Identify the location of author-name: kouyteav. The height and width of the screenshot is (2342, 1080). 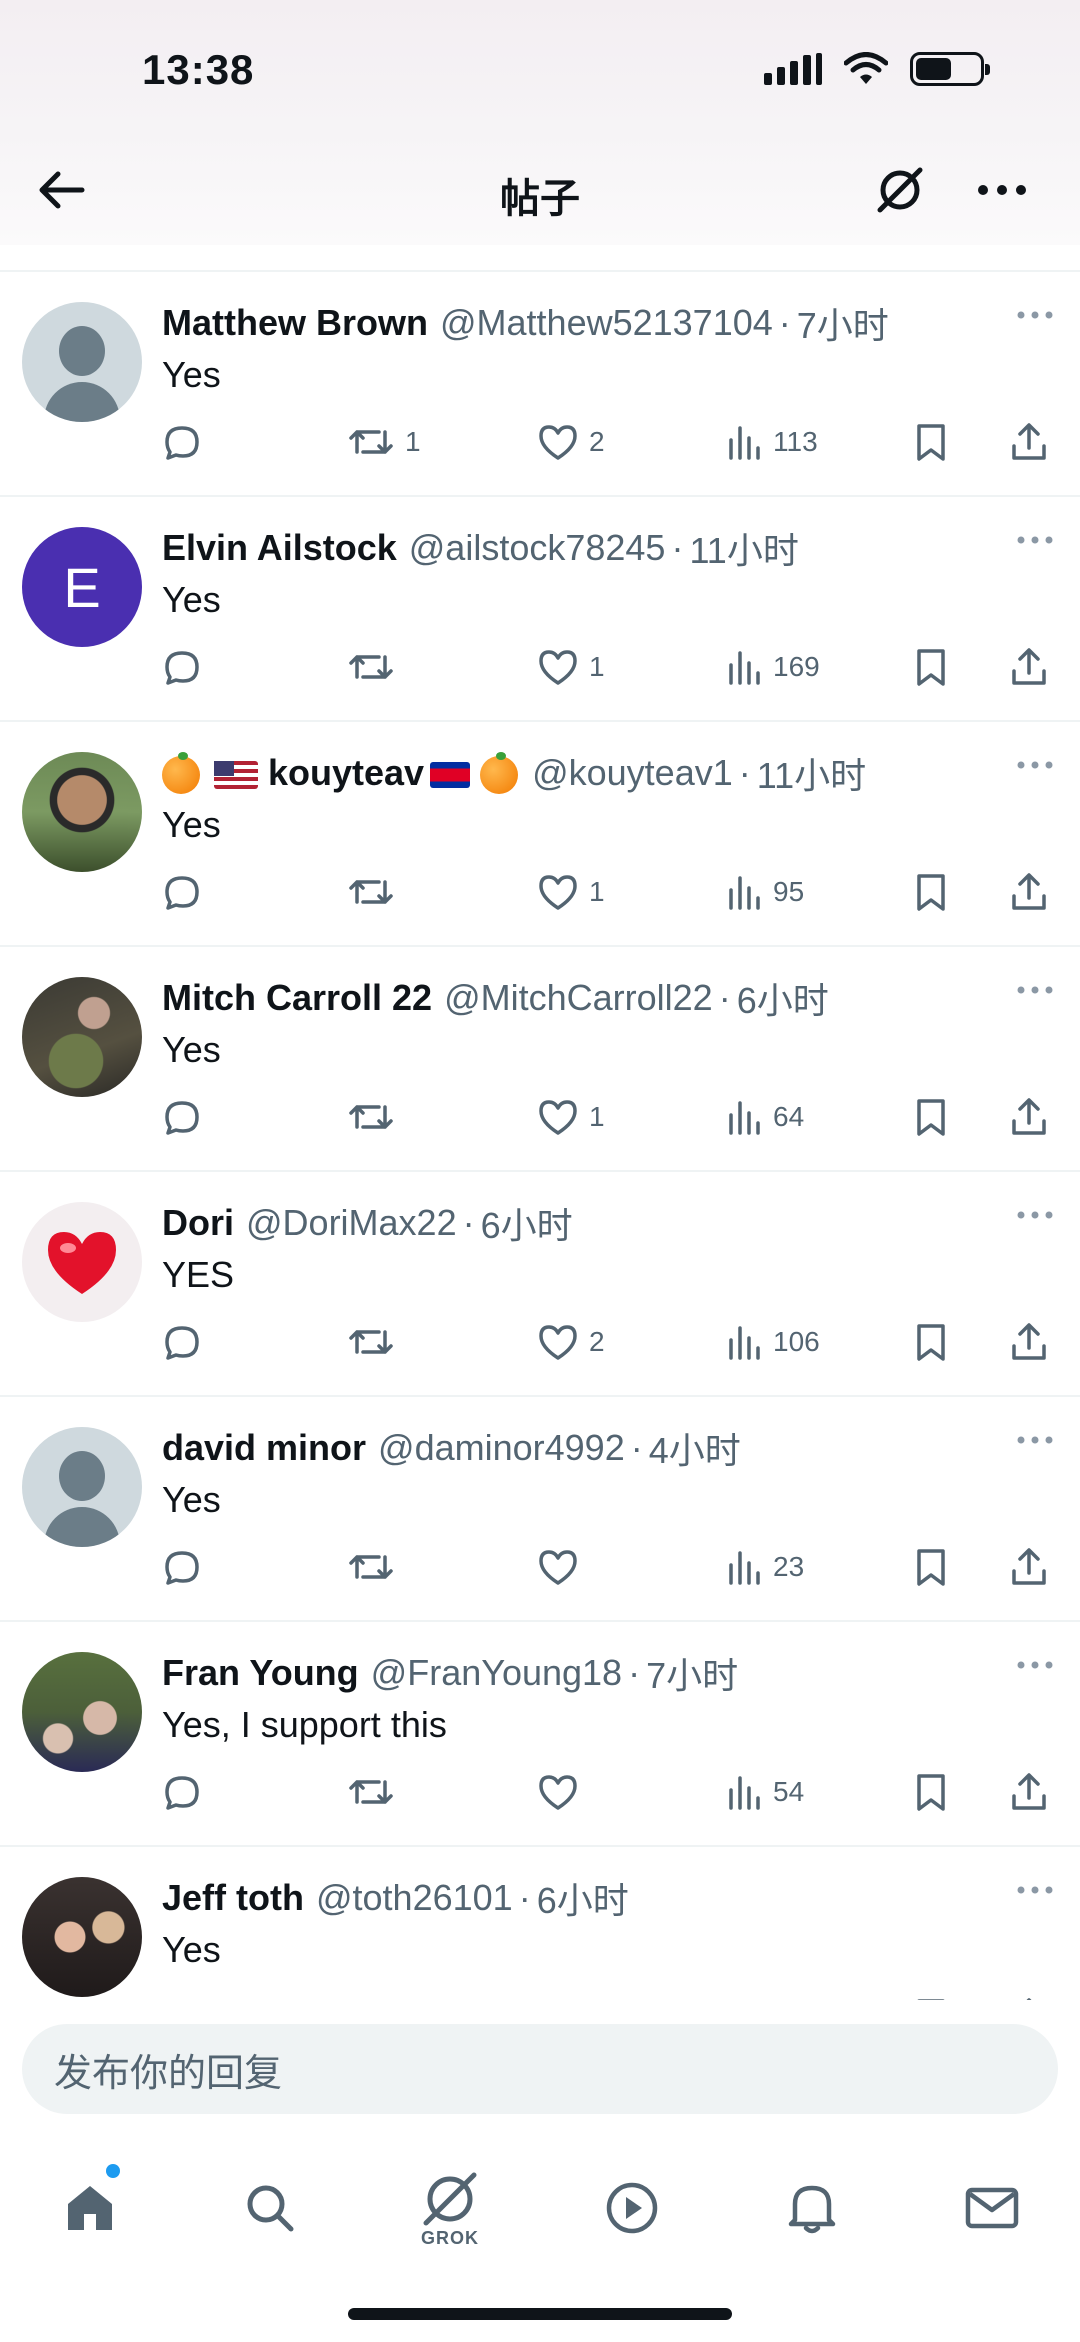
(346, 773).